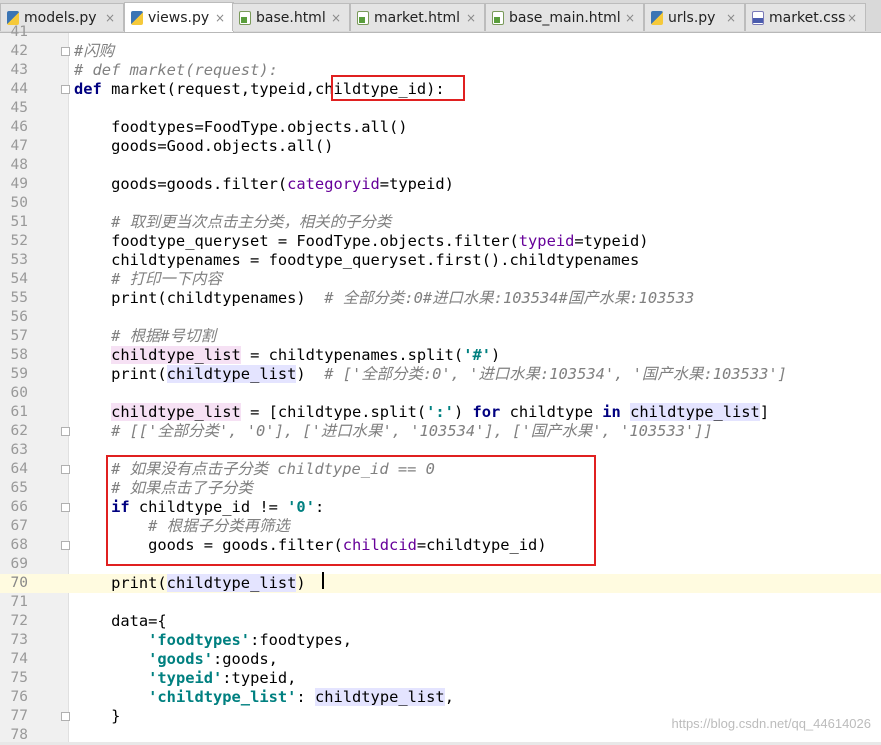  What do you see at coordinates (440, 222) in the screenshot?
I see `code-line: 51 # 取到更当次点击主分类，相关的子分类` at bounding box center [440, 222].